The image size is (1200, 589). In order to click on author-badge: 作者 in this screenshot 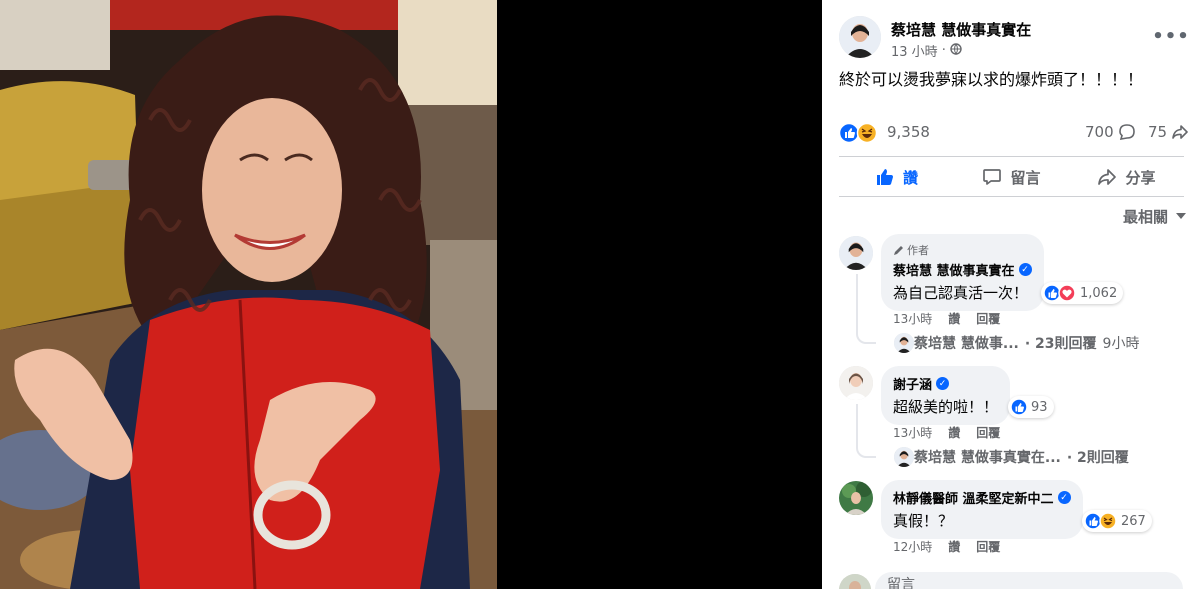, I will do `click(962, 250)`.